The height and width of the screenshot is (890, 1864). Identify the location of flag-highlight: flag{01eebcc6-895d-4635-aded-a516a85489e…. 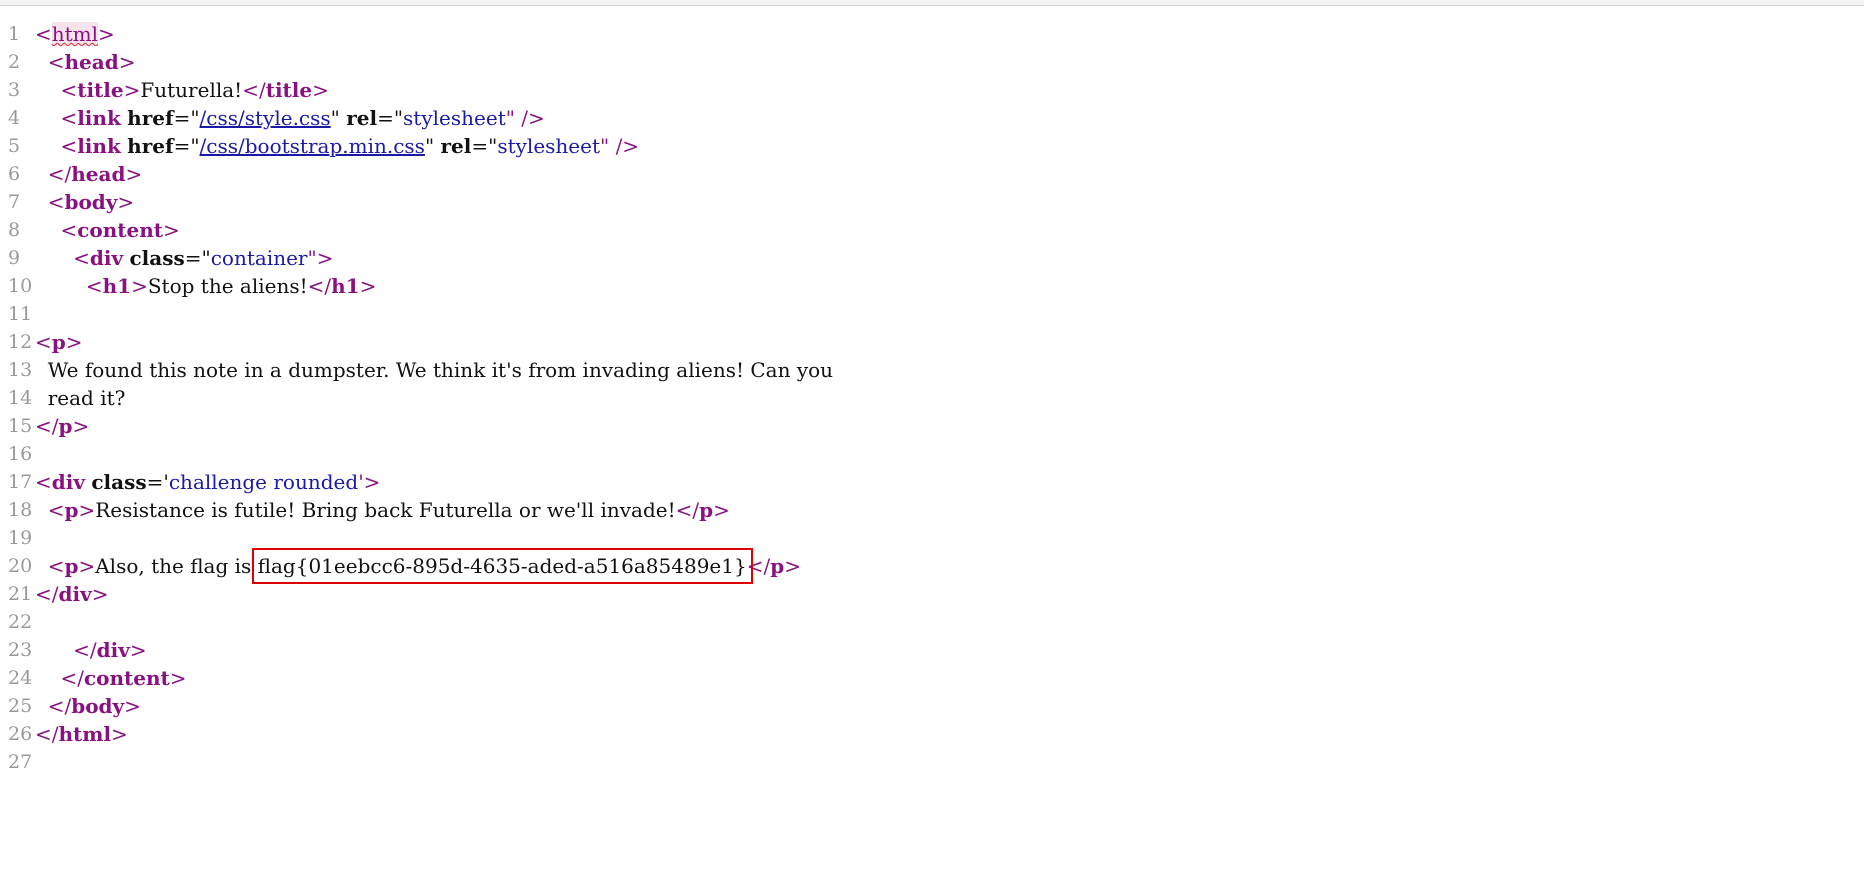
(502, 566).